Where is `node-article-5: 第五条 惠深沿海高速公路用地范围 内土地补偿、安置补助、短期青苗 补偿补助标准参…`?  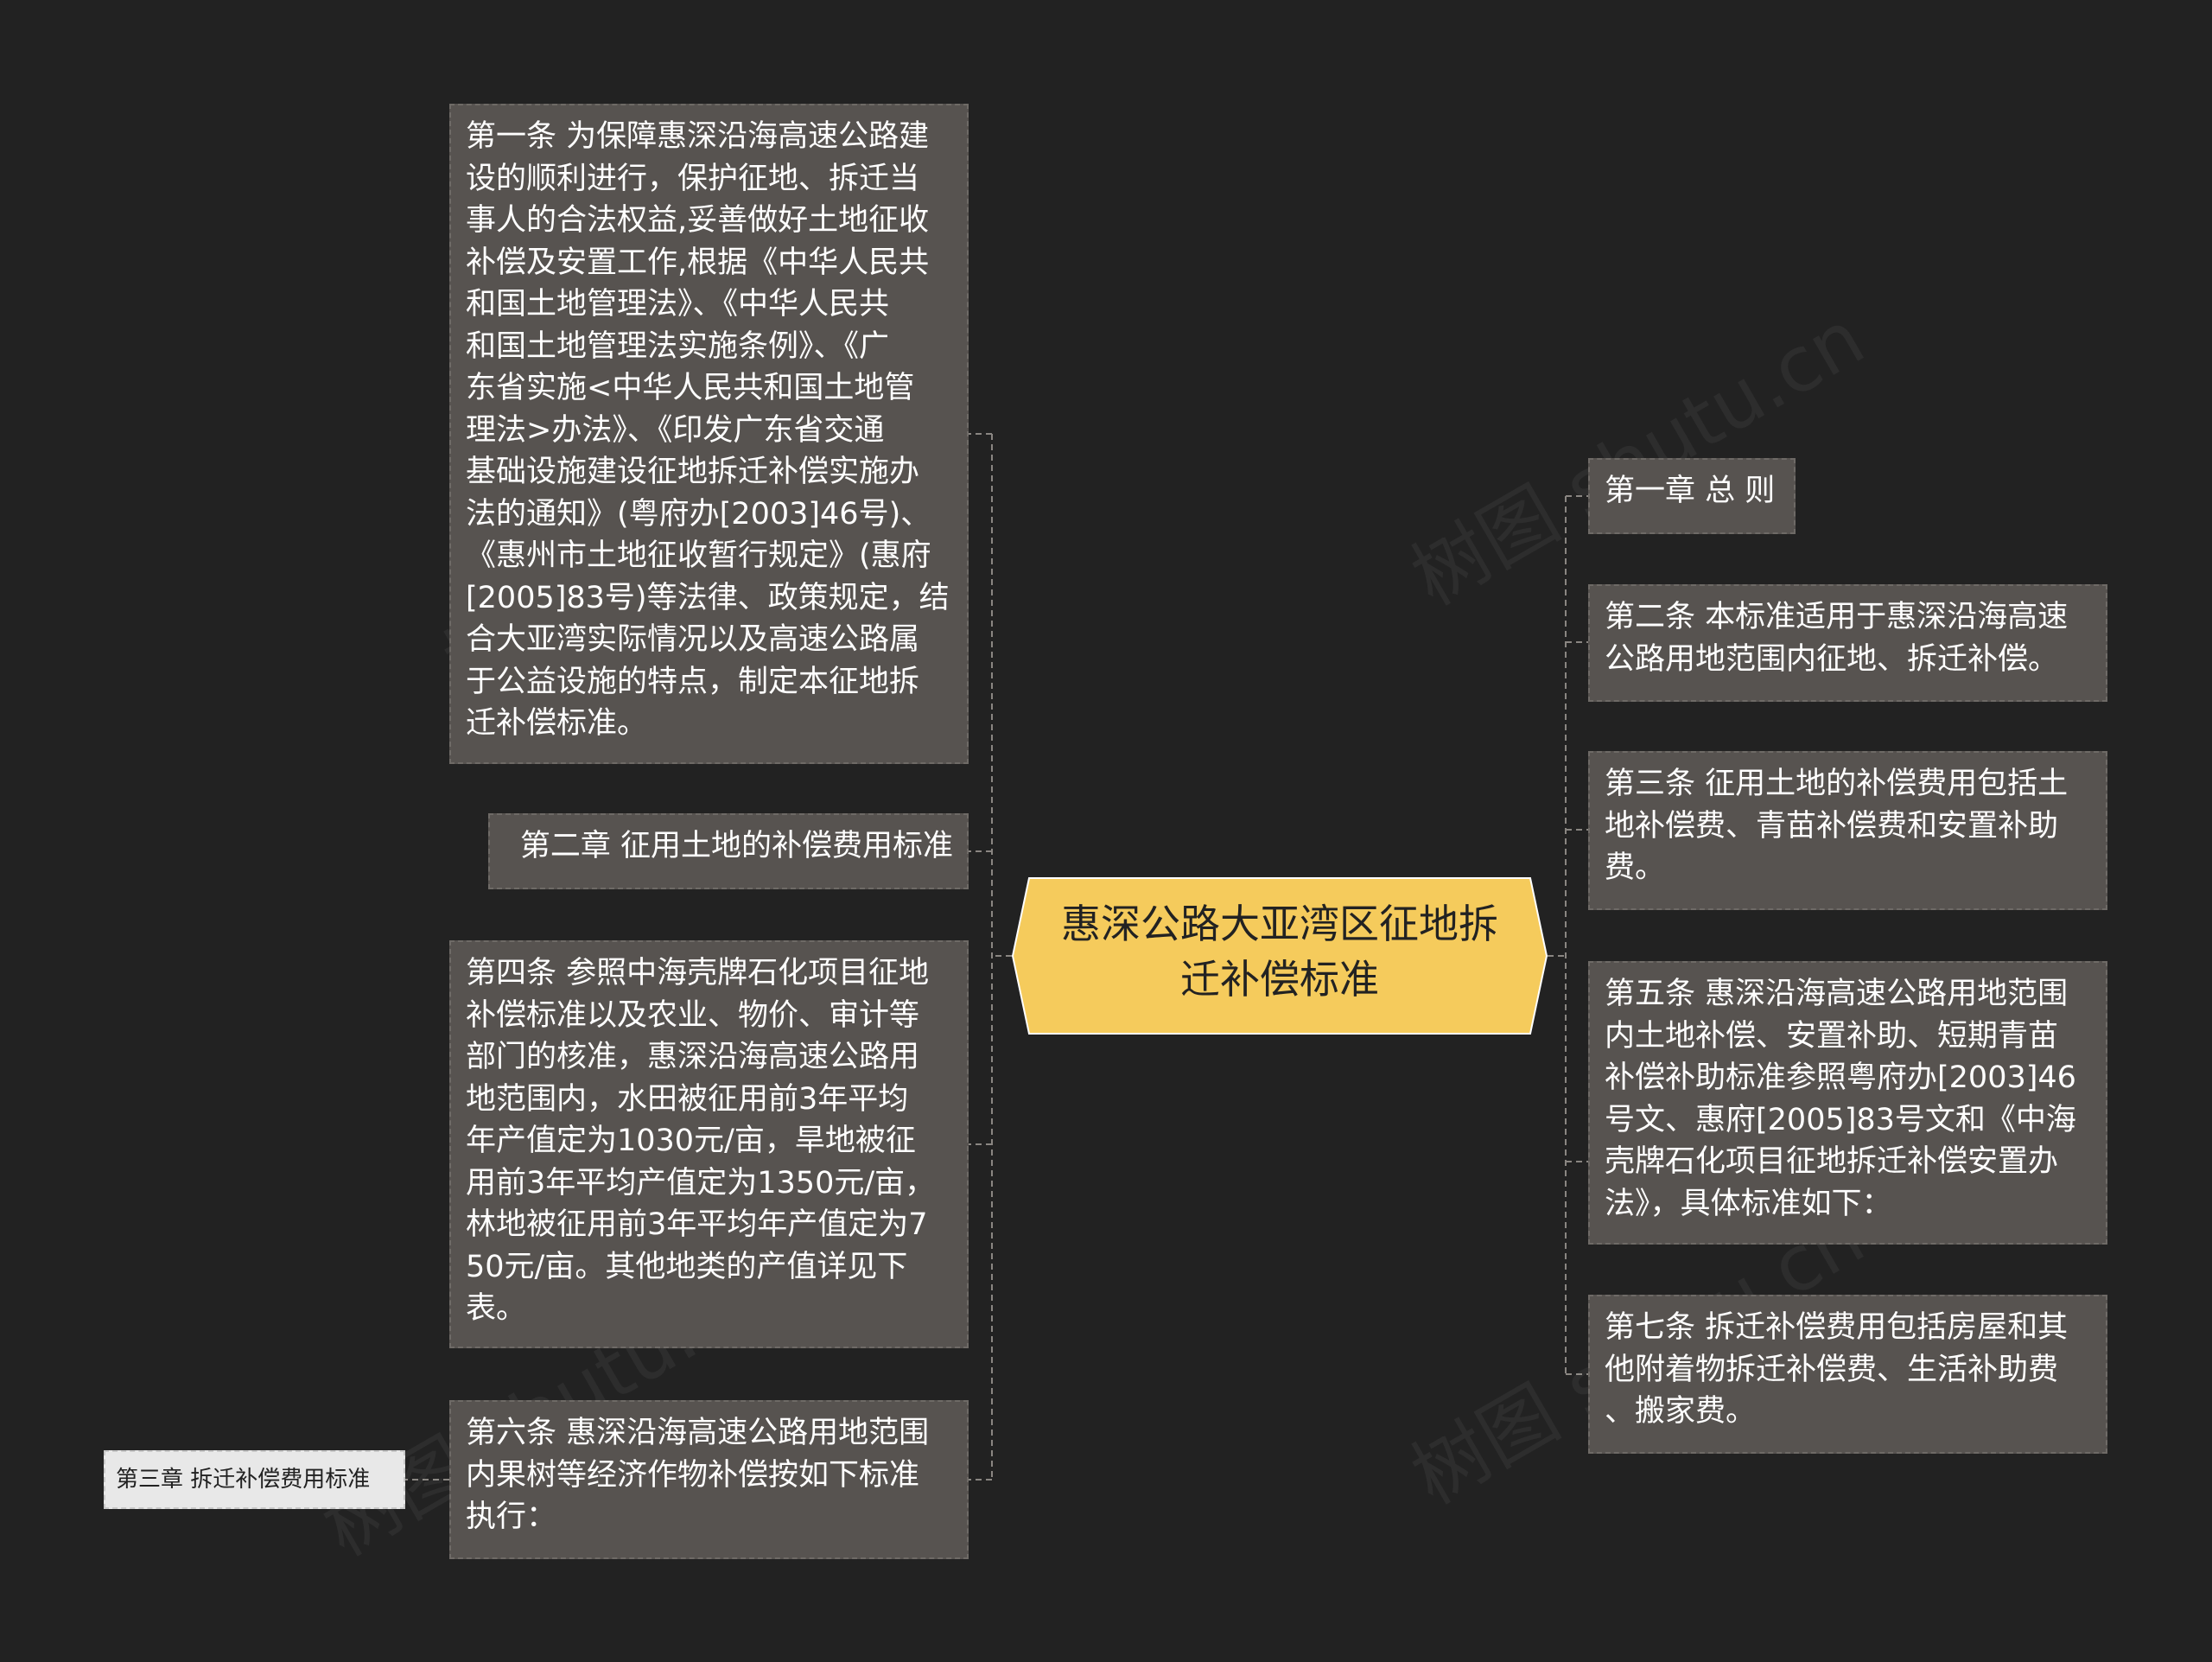 node-article-5: 第五条 惠深沿海高速公路用地范围 内土地补偿、安置补助、短期青苗 补偿补助标准参… is located at coordinates (1847, 1103).